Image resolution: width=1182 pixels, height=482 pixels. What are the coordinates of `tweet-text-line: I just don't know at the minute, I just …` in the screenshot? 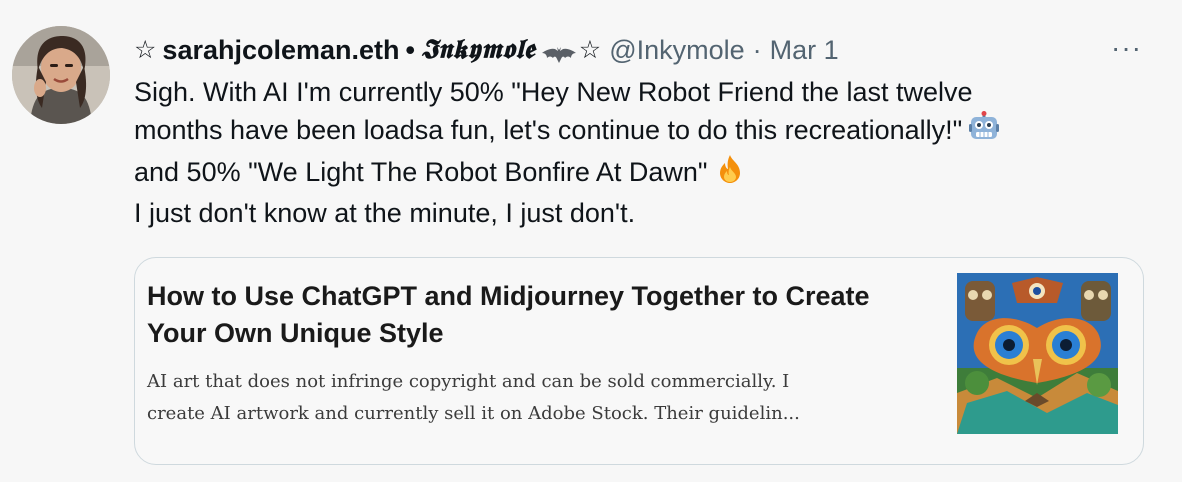 It's located at (385, 213).